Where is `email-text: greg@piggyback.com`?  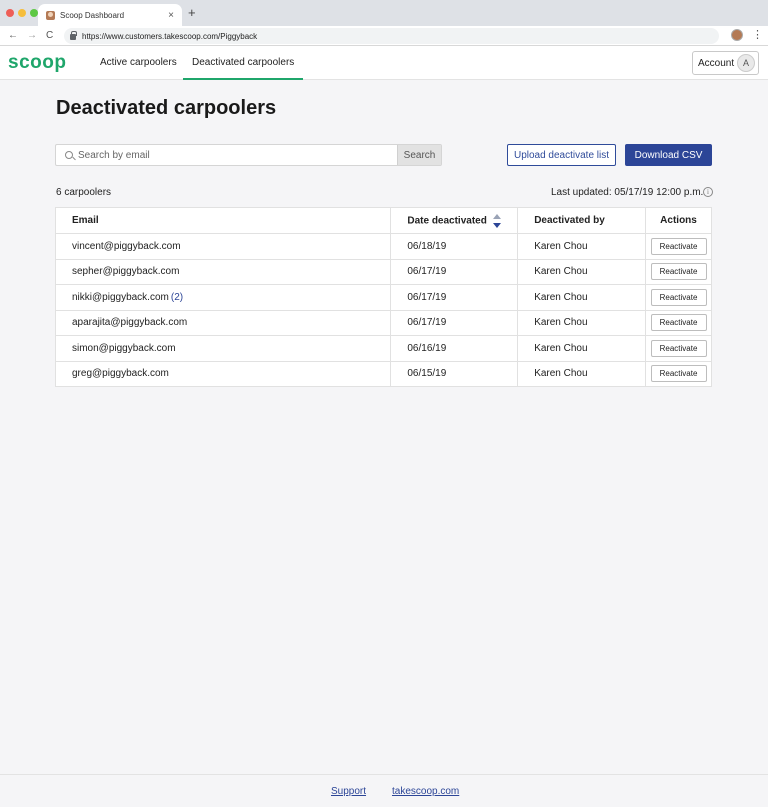
email-text: greg@piggyback.com is located at coordinates (120, 374).